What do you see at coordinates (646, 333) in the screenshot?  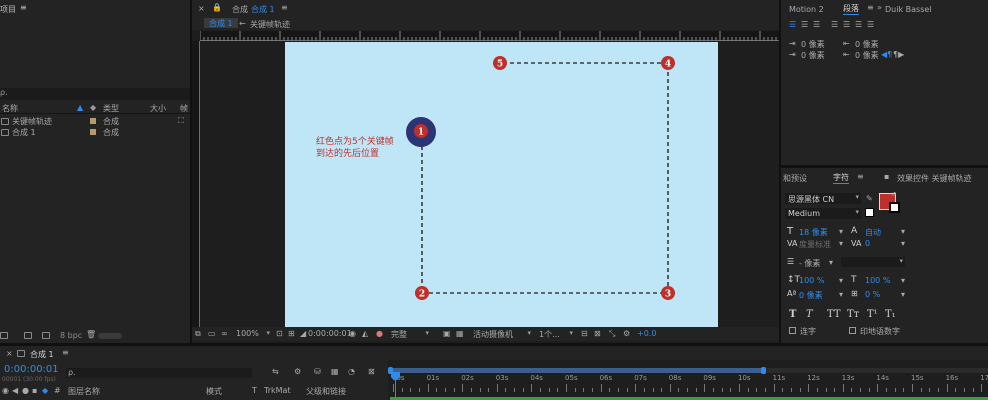 I see `exposure-value: +0.0` at bounding box center [646, 333].